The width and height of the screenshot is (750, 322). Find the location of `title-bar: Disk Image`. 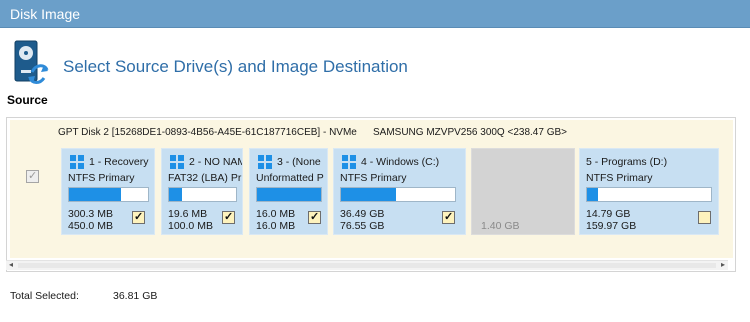

title-bar: Disk Image is located at coordinates (375, 14).